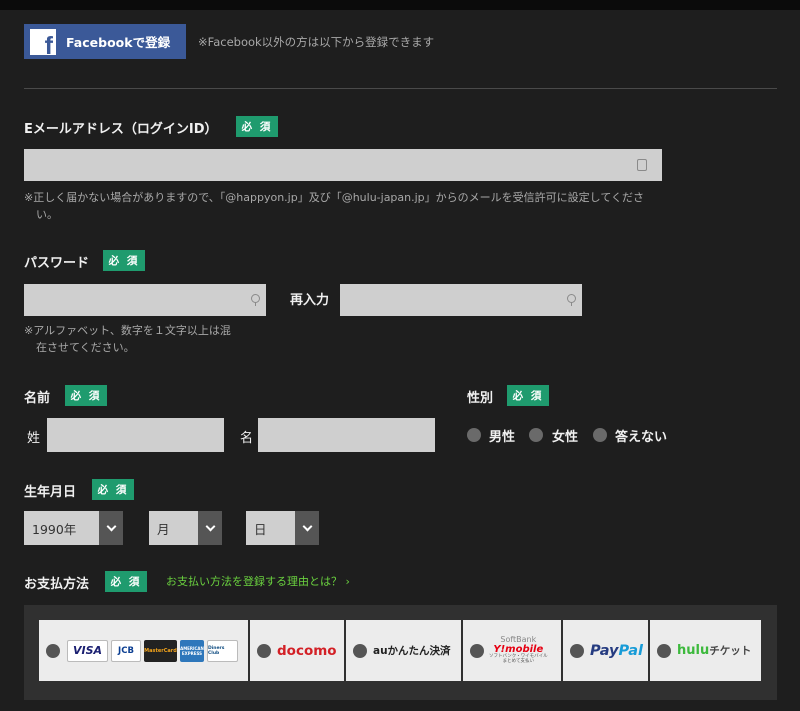 The width and height of the screenshot is (800, 711). I want to click on gender-female-label: 女性, so click(565, 437).